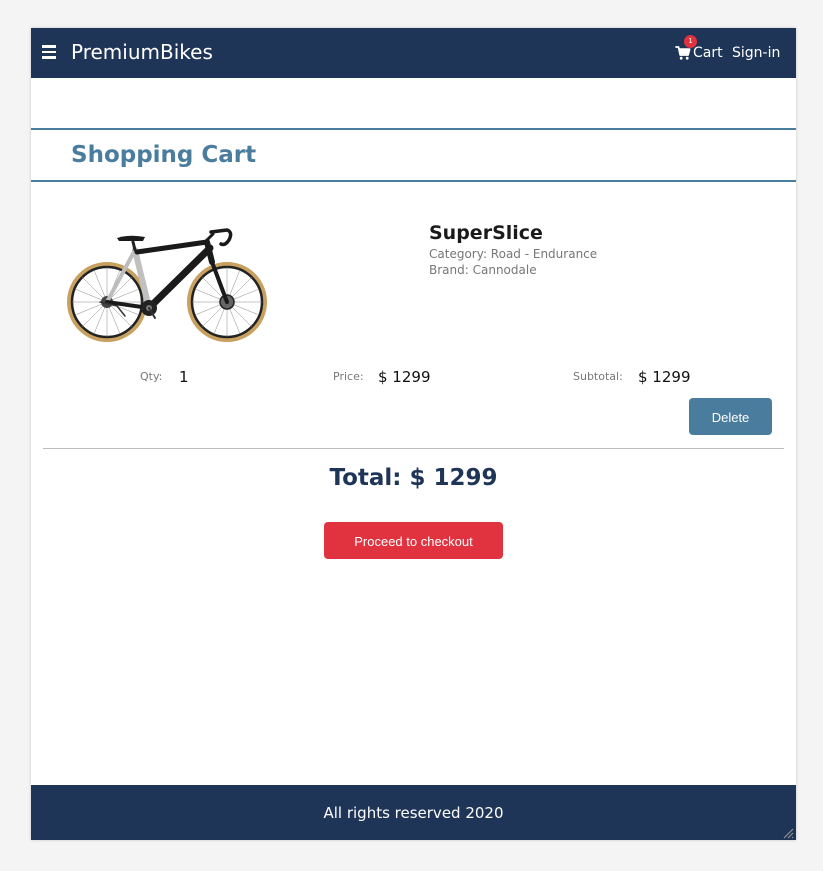 This screenshot has width=823, height=871. What do you see at coordinates (413, 129) in the screenshot?
I see `title-top-rule` at bounding box center [413, 129].